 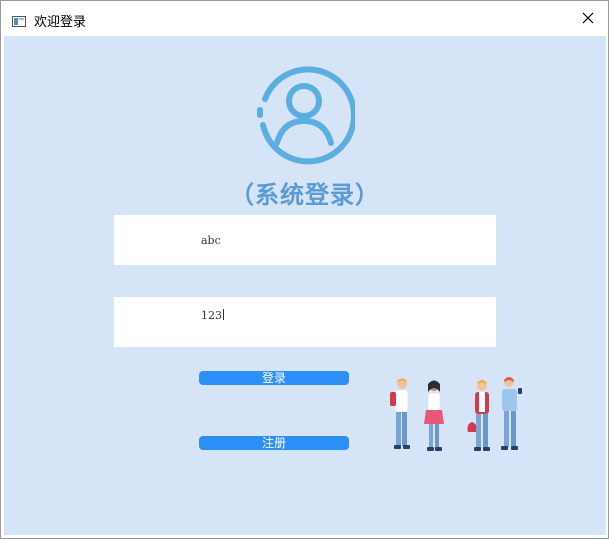 I want to click on text-caret, so click(x=223, y=314).